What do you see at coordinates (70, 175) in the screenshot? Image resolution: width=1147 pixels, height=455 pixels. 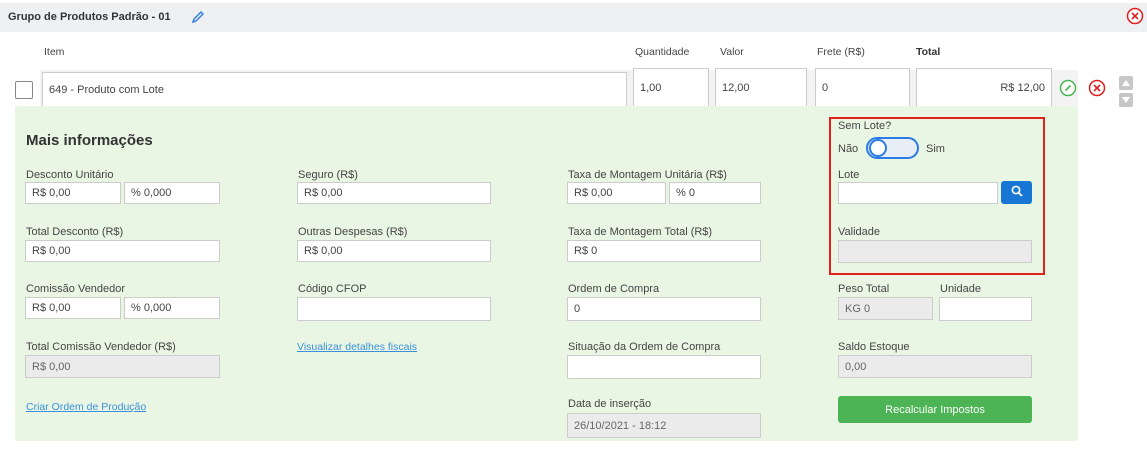 I see `desconto-unitario-label: Desconto Unitário` at bounding box center [70, 175].